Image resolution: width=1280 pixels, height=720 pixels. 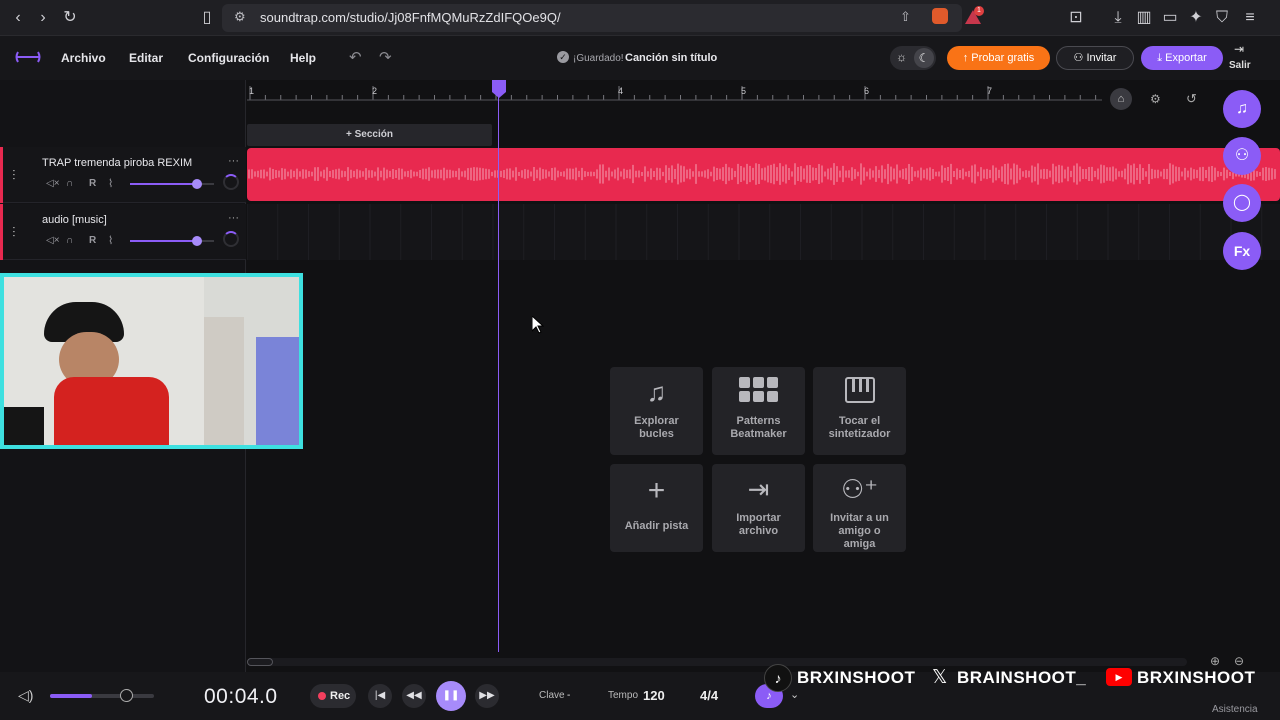 I want to click on song-title: Canción sin título, so click(x=671, y=58).